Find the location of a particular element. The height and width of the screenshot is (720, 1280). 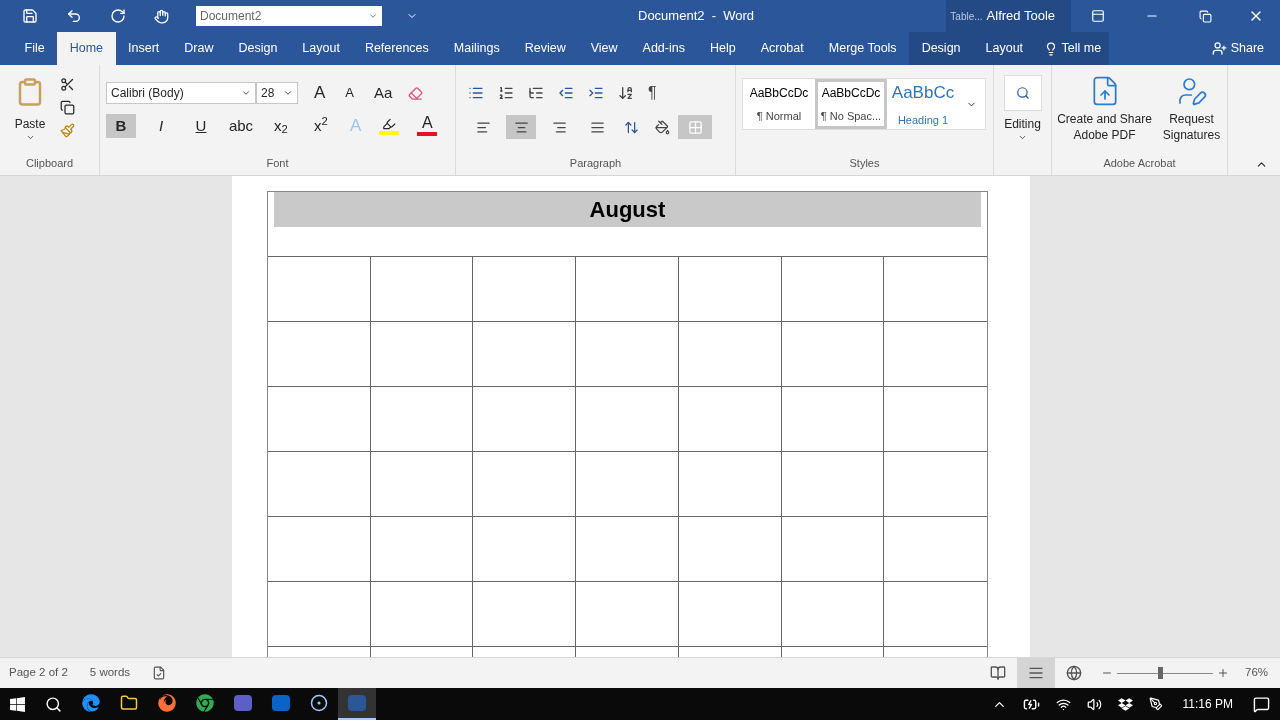

ribbon-tab: Home is located at coordinates (86, 48).